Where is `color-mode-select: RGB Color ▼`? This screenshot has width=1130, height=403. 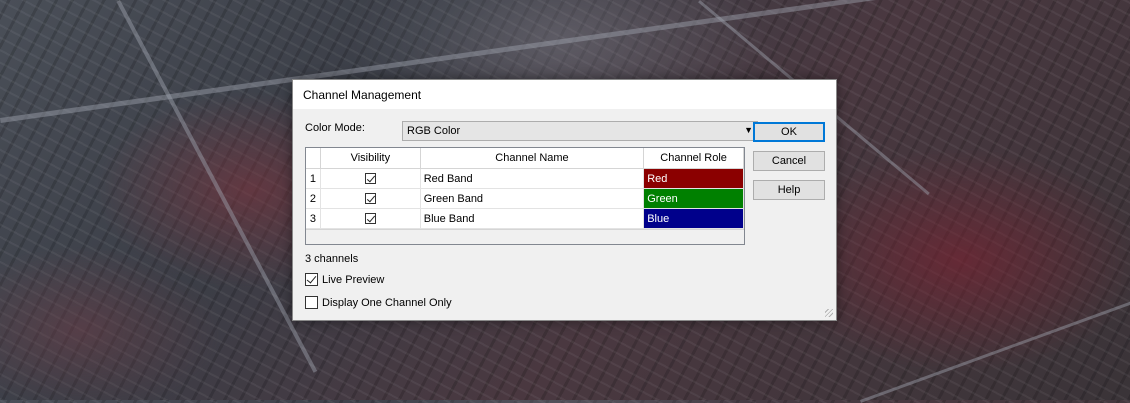 color-mode-select: RGB Color ▼ is located at coordinates (580, 131).